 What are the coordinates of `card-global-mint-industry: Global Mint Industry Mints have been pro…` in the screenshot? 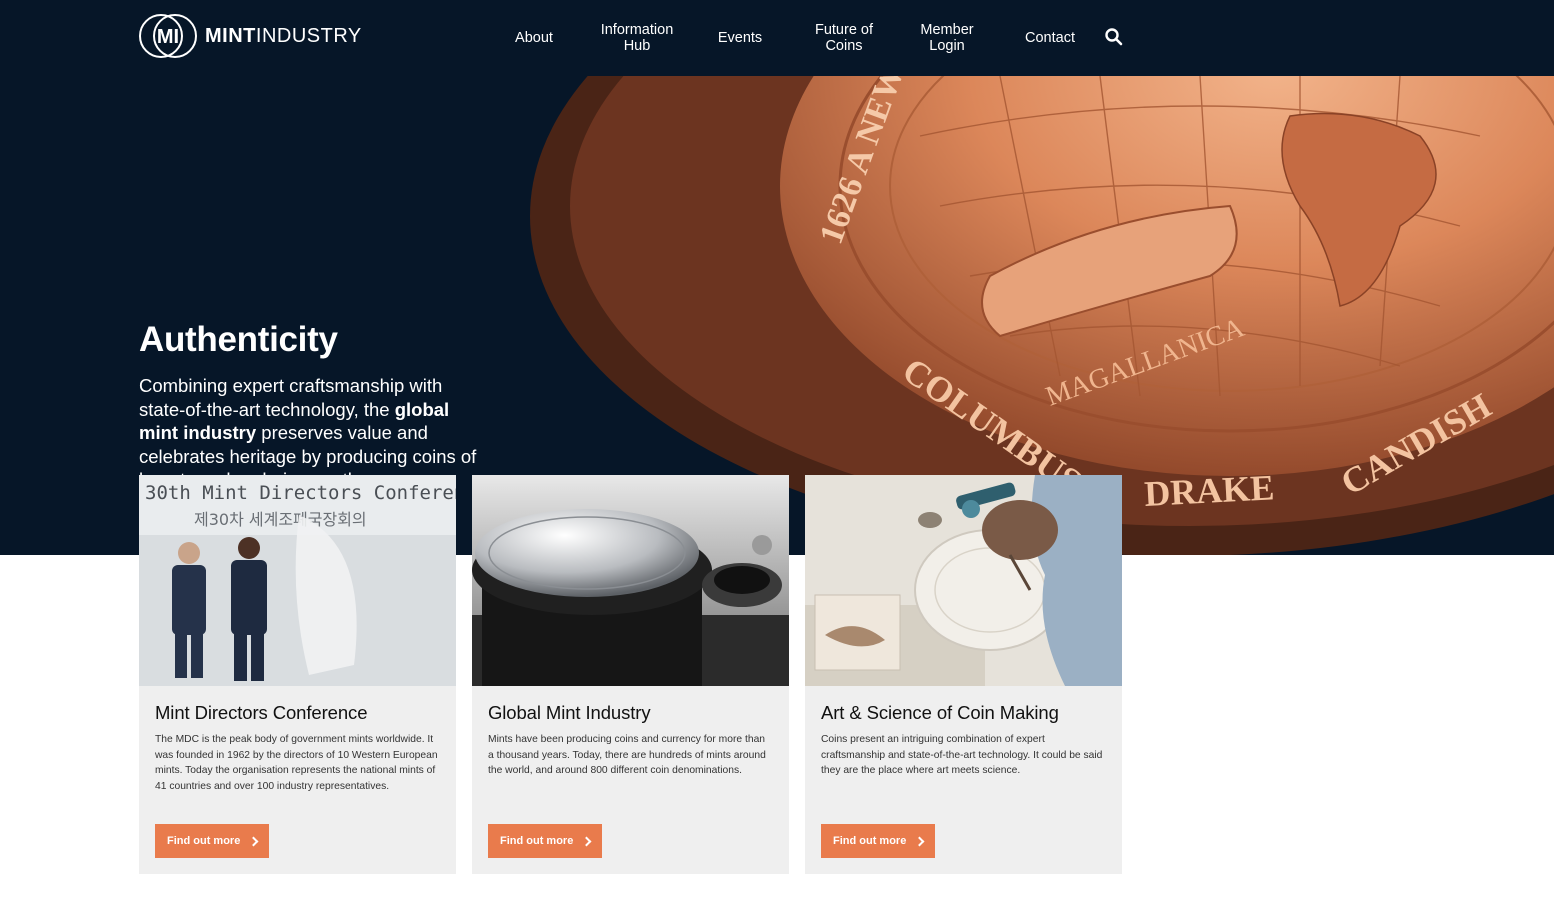 It's located at (630, 674).